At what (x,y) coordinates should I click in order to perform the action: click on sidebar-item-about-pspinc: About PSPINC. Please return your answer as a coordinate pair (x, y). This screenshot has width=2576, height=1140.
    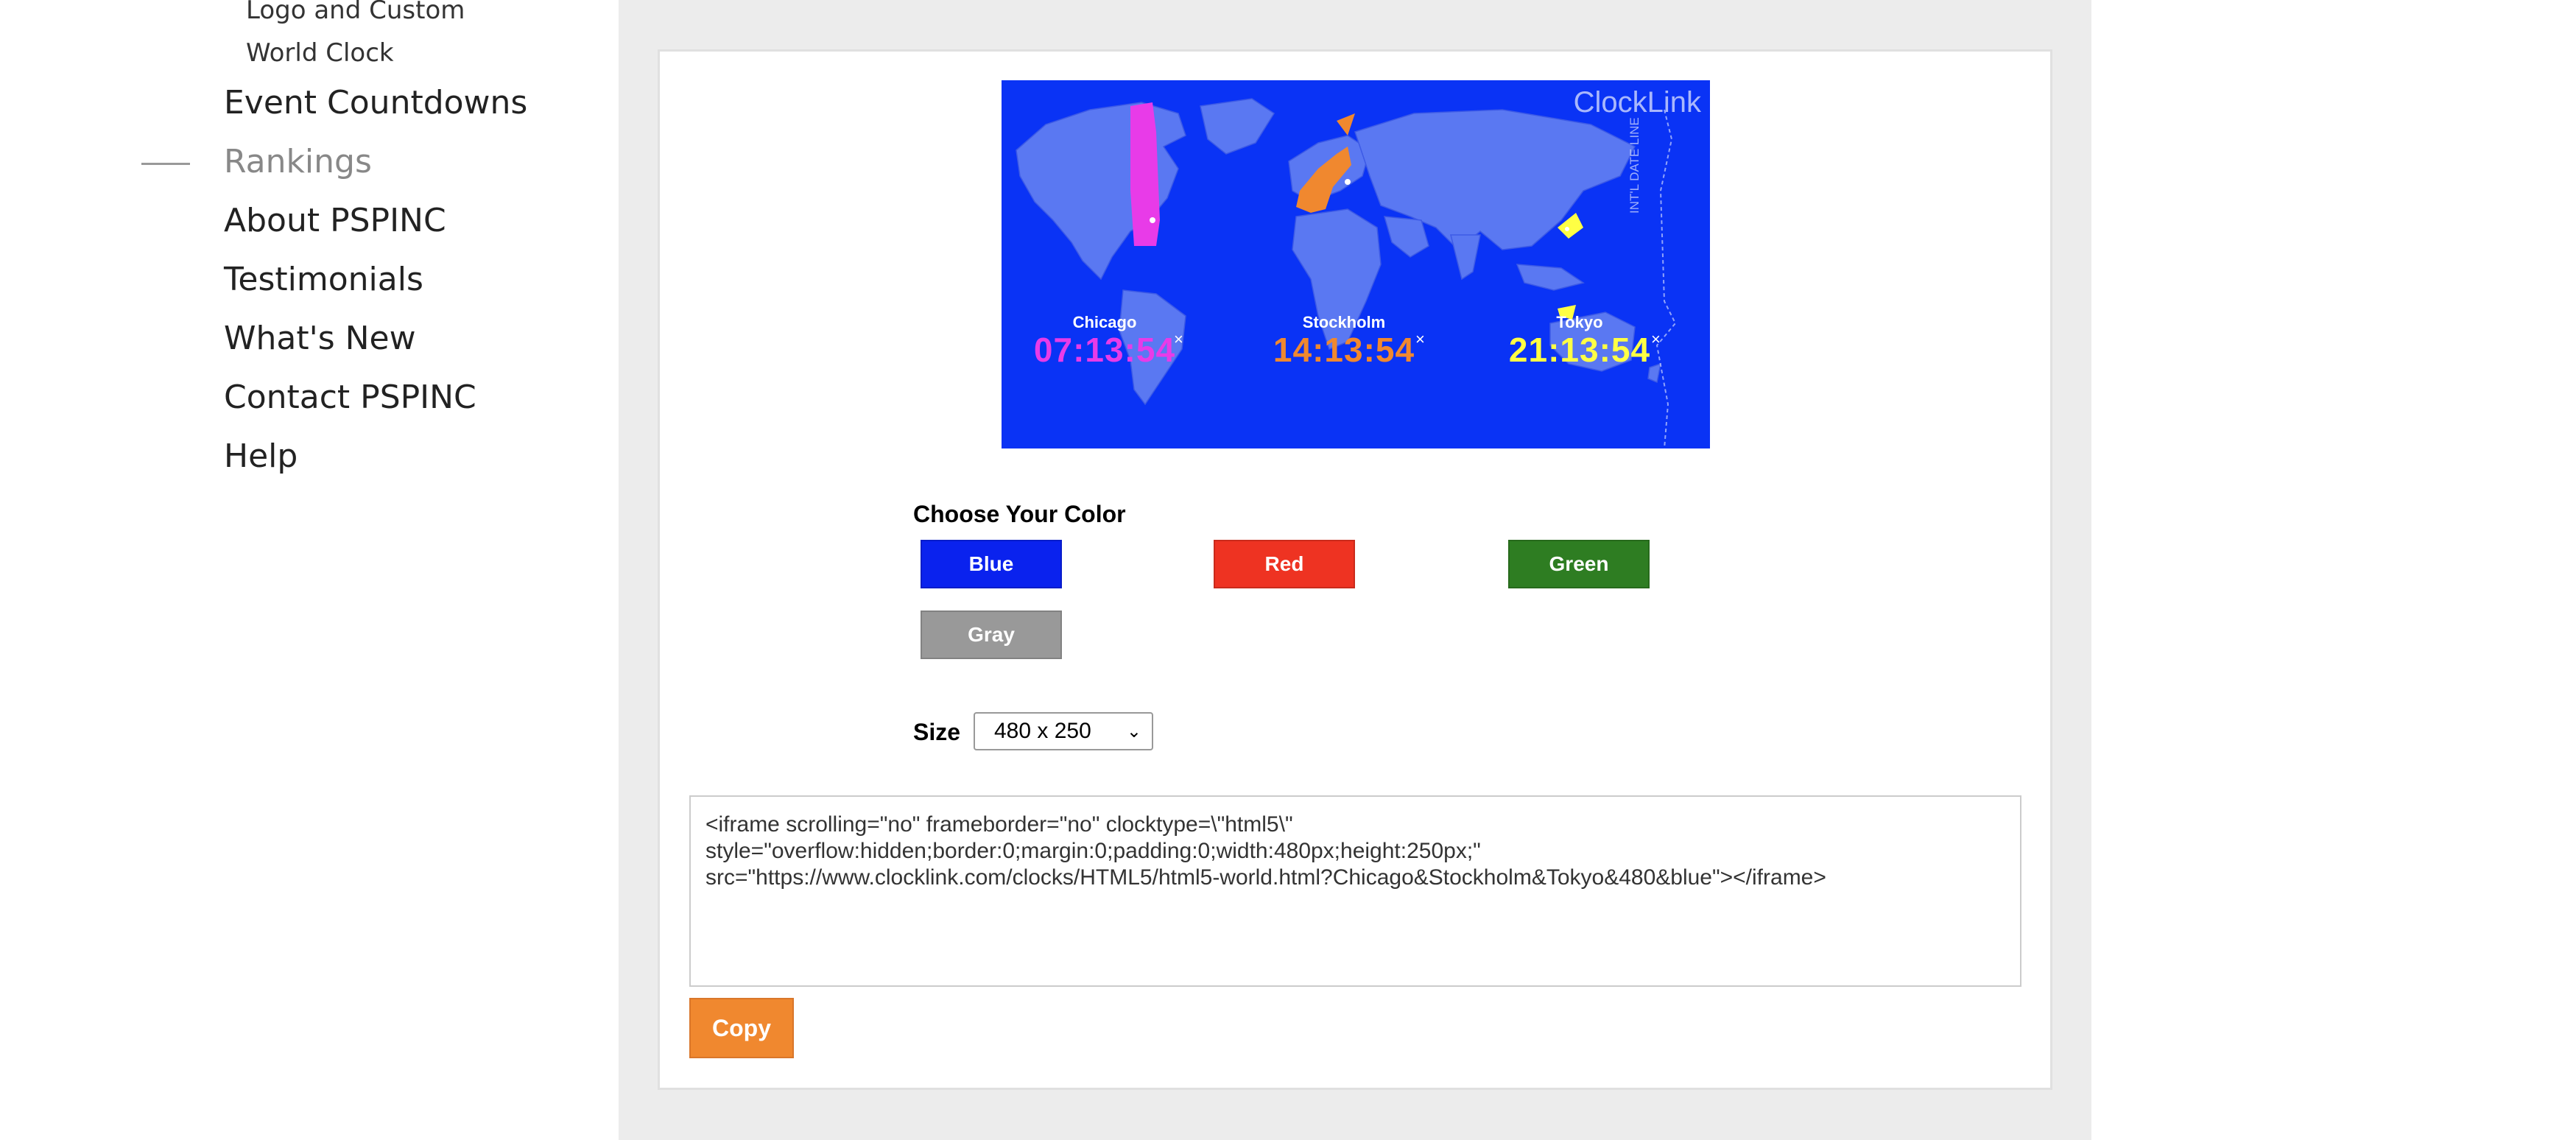
    Looking at the image, I should click on (335, 220).